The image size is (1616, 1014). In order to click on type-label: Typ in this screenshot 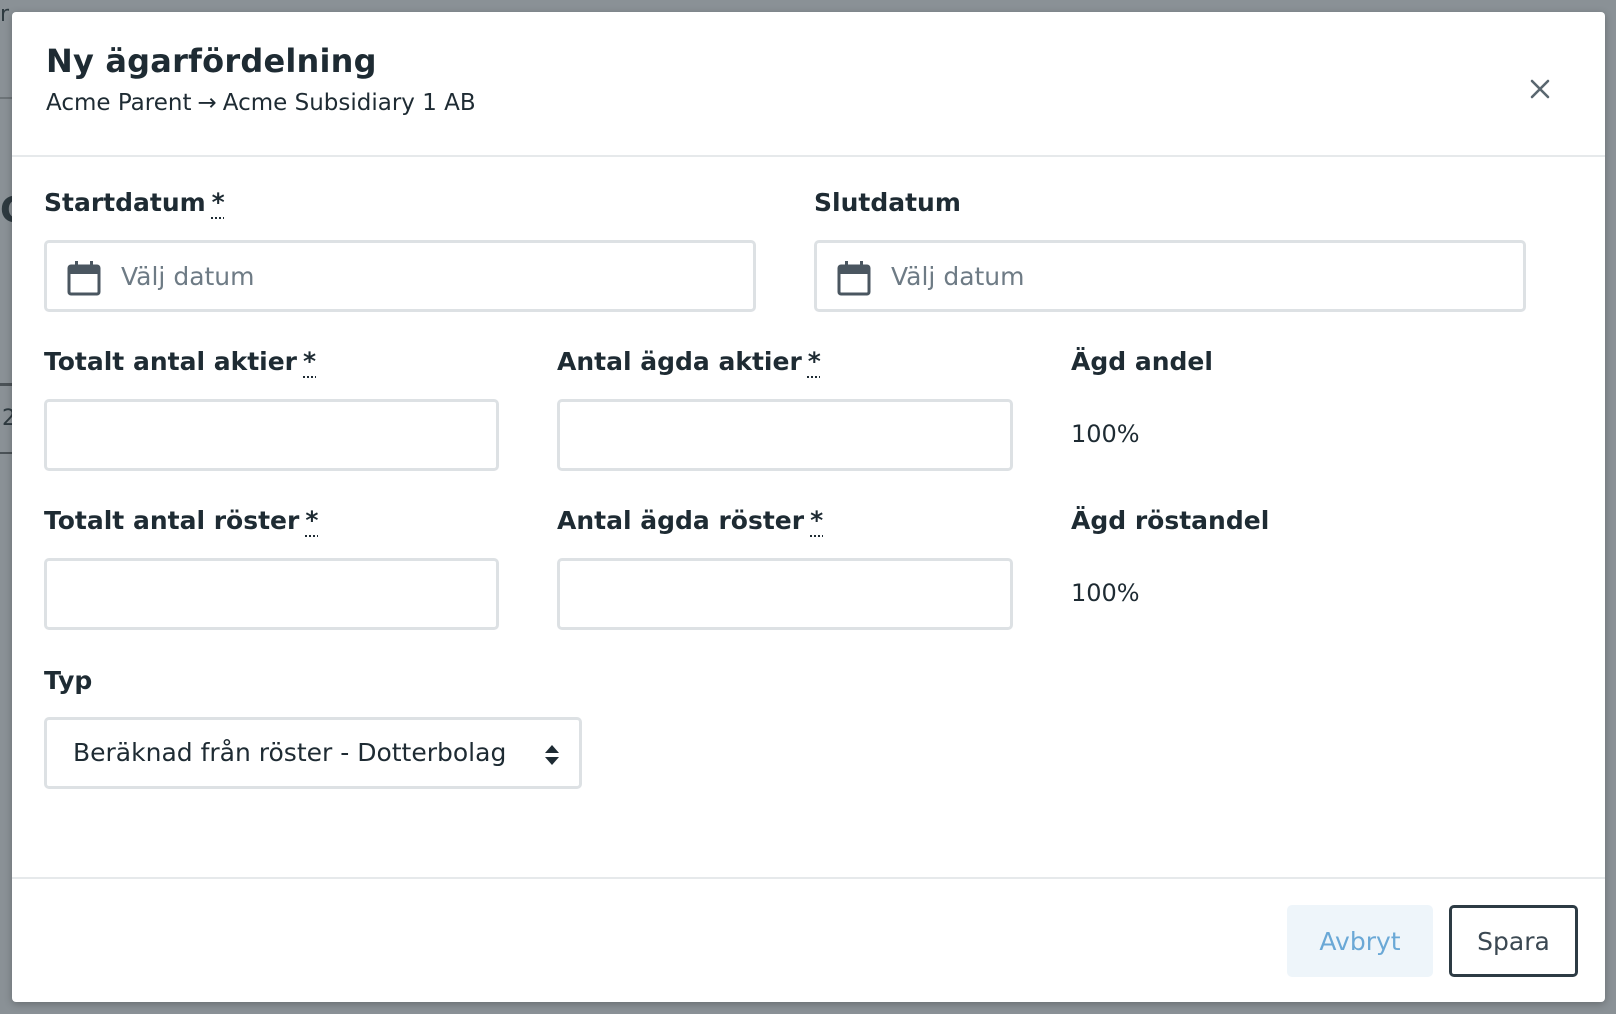, I will do `click(68, 680)`.